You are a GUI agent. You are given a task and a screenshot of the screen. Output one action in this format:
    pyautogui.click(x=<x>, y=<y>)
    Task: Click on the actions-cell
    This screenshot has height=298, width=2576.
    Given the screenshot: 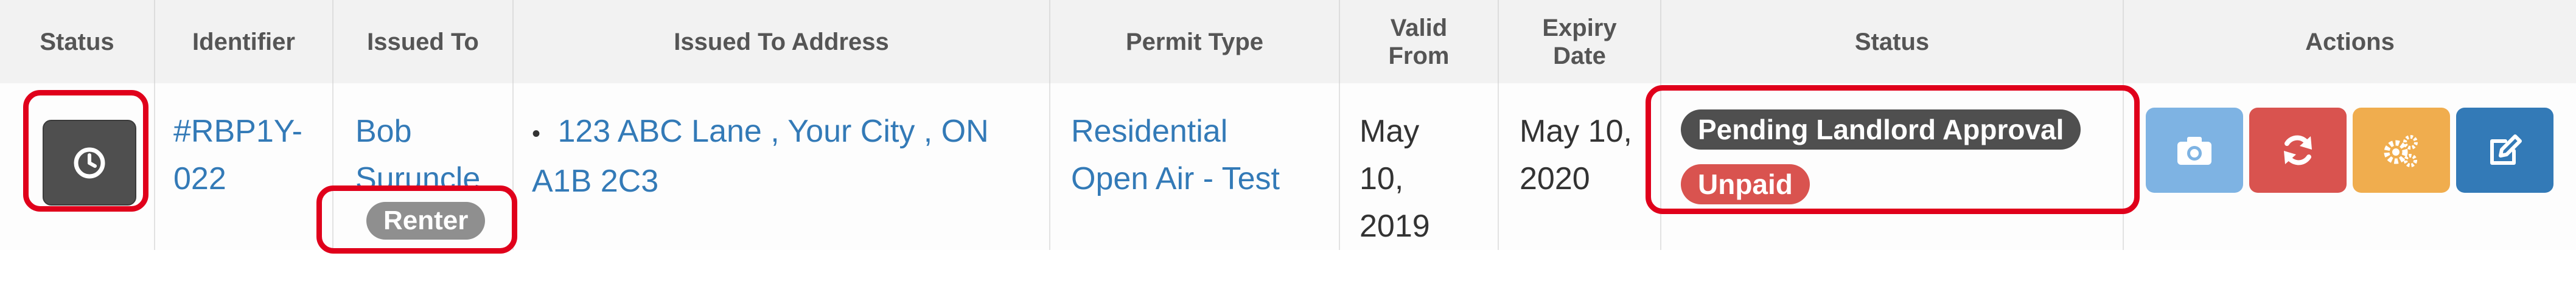 What is the action you would take?
    pyautogui.click(x=2350, y=166)
    